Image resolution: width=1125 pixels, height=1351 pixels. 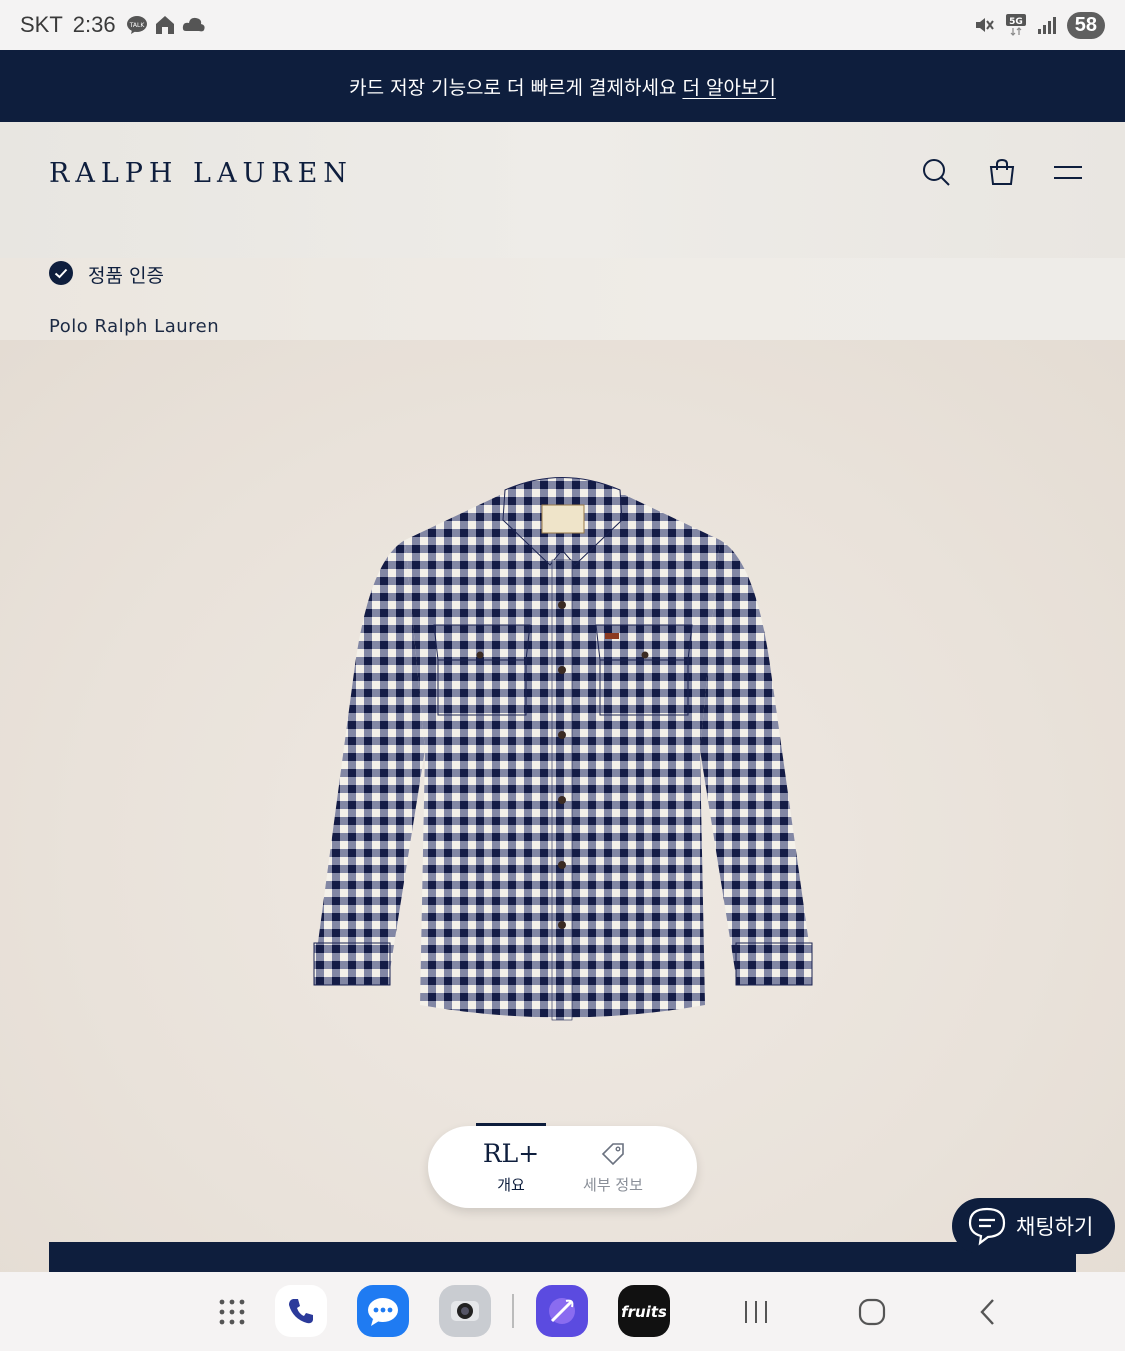 What do you see at coordinates (193, 24) in the screenshot?
I see `cloud-icon` at bounding box center [193, 24].